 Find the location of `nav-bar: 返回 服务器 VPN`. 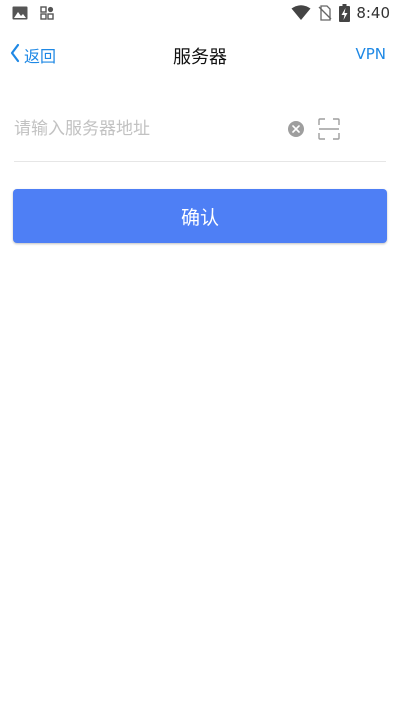

nav-bar: 返回 服务器 VPN is located at coordinates (200, 55).